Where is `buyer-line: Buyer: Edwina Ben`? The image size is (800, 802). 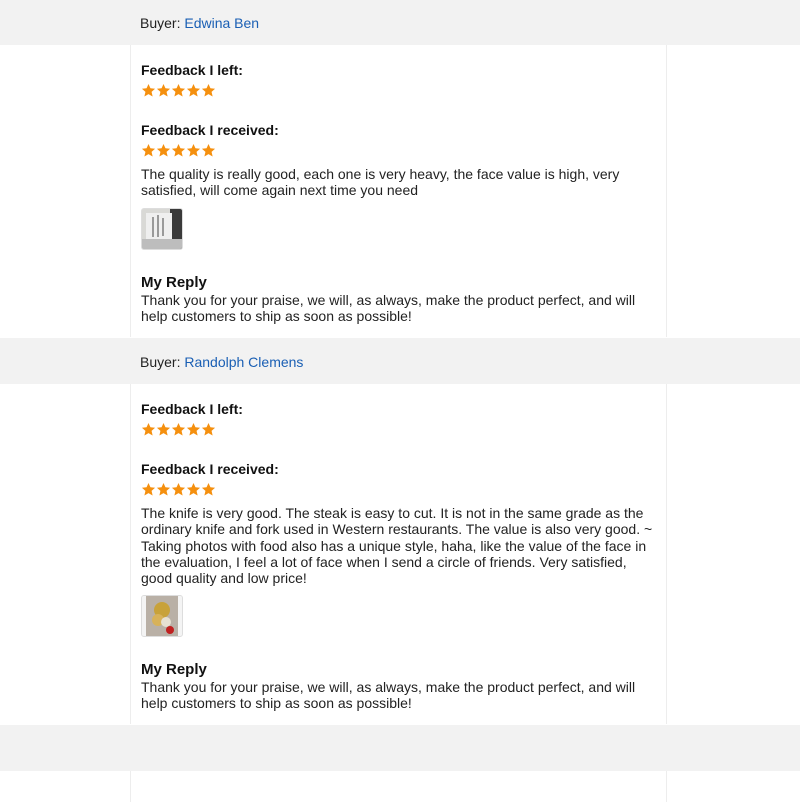 buyer-line: Buyer: Edwina Ben is located at coordinates (199, 23).